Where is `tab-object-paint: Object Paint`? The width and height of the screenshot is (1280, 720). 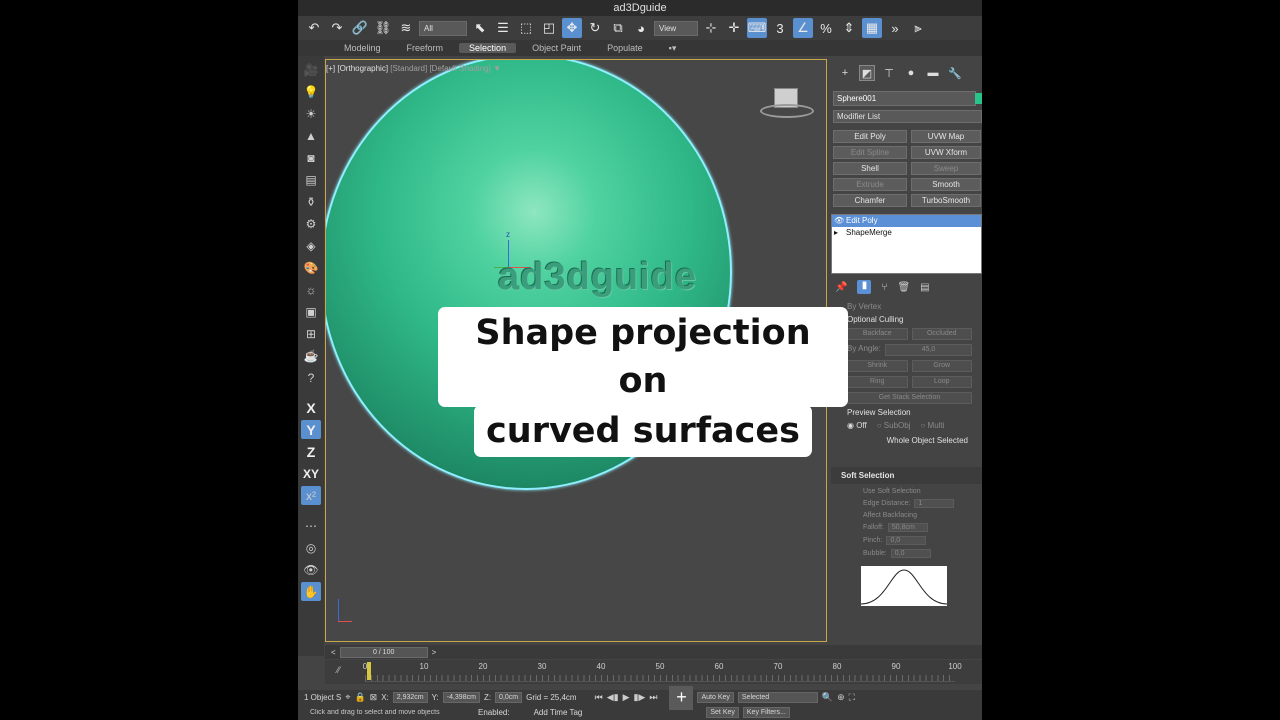 tab-object-paint: Object Paint is located at coordinates (556, 48).